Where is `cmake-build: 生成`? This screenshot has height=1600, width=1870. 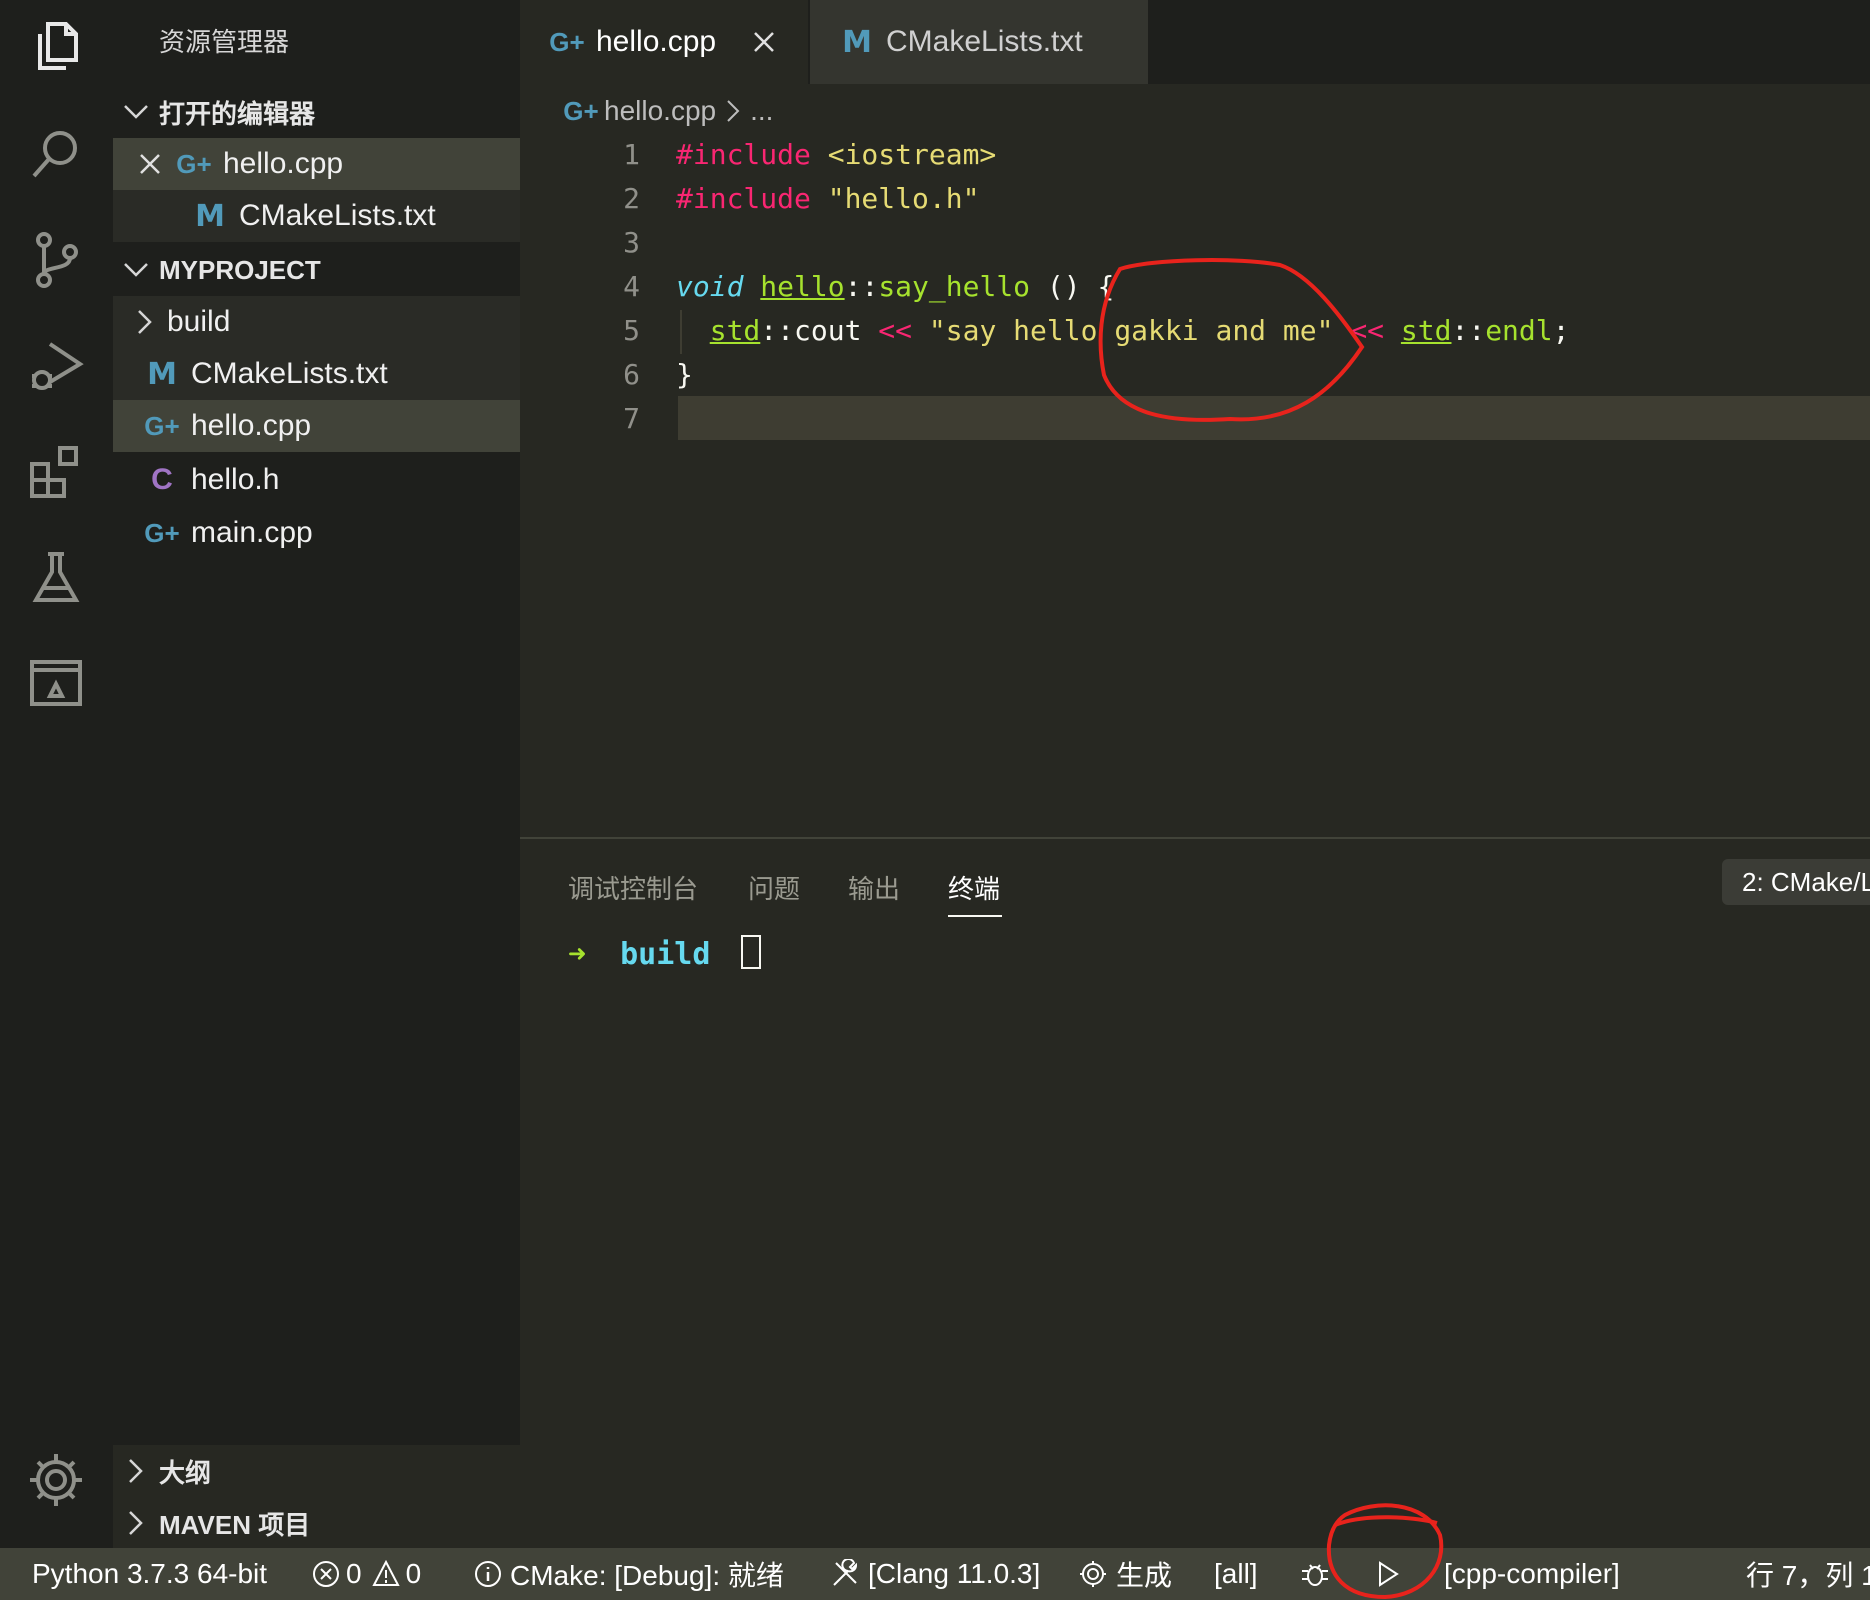 cmake-build: 生成 is located at coordinates (1125, 1574).